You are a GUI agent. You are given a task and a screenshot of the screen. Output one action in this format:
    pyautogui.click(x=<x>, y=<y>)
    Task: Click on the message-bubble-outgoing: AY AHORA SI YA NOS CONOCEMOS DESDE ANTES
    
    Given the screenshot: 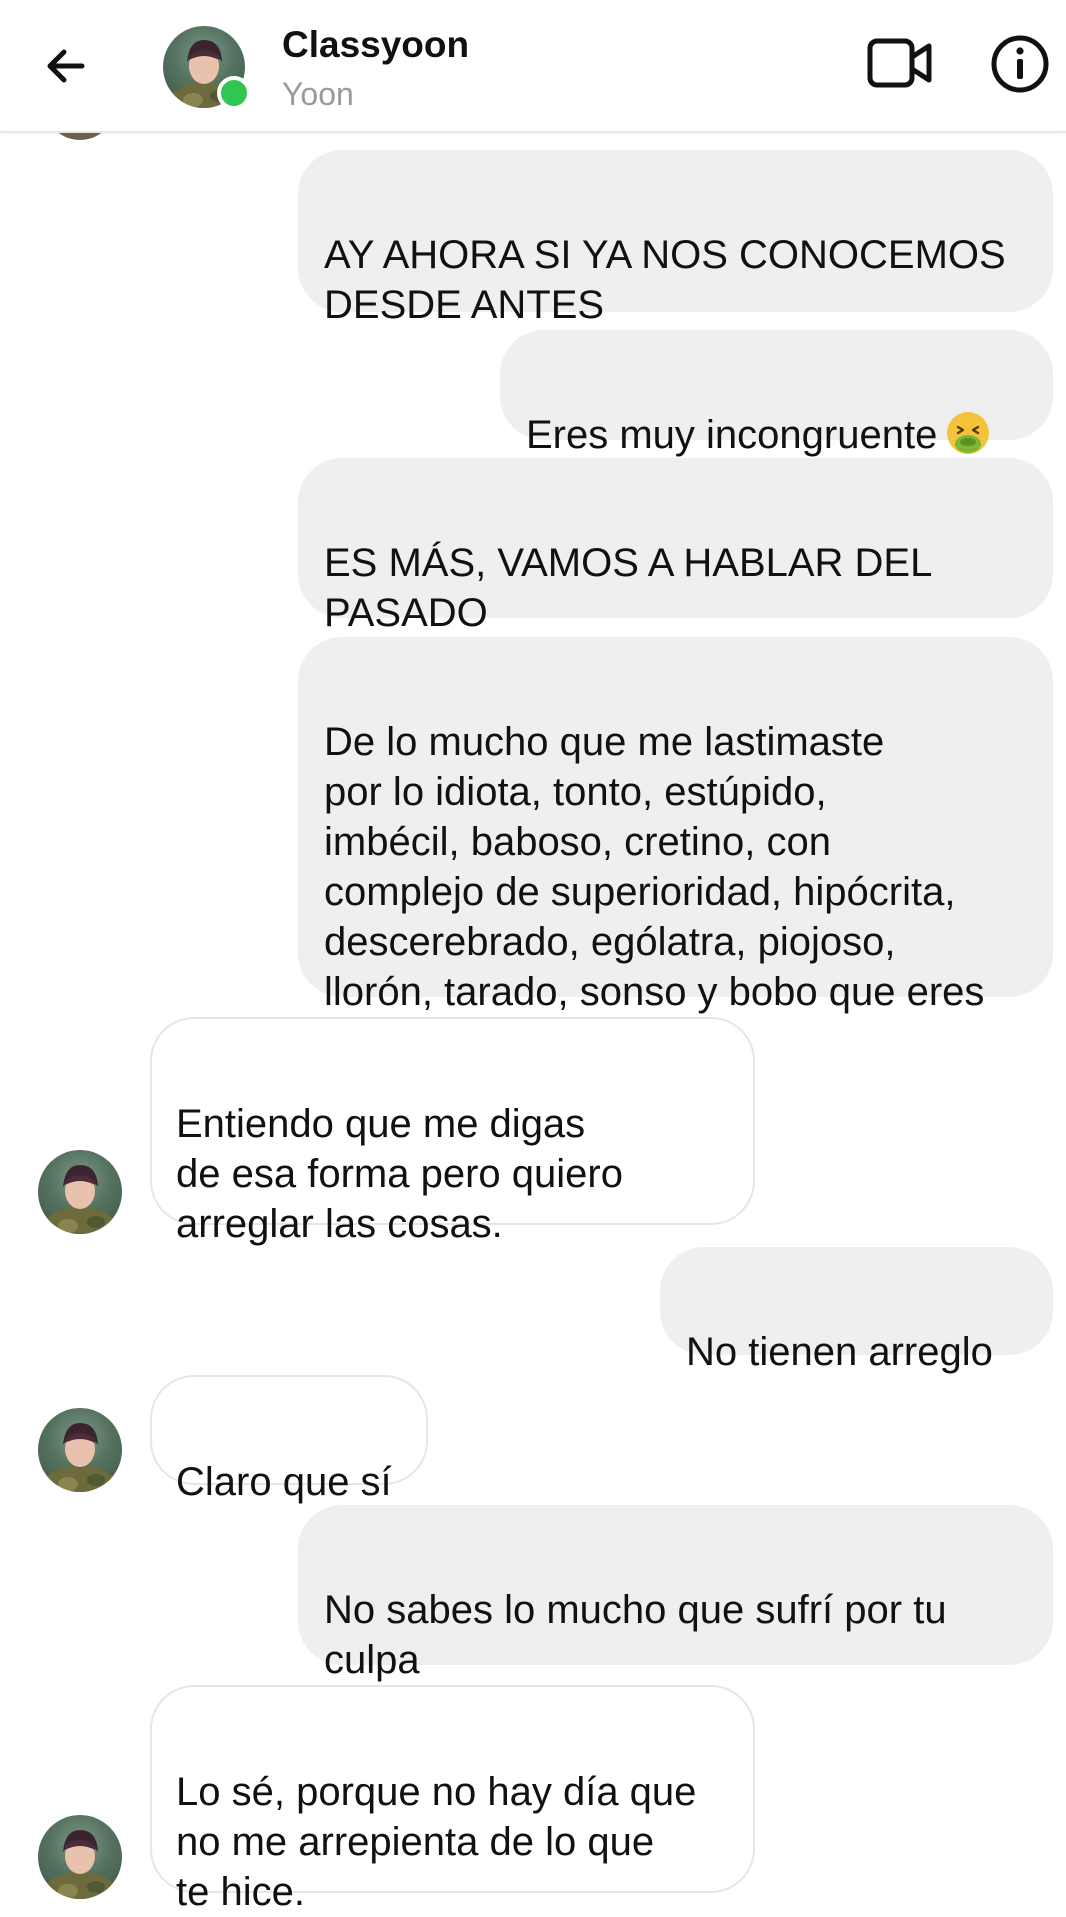 What is the action you would take?
    pyautogui.click(x=675, y=238)
    